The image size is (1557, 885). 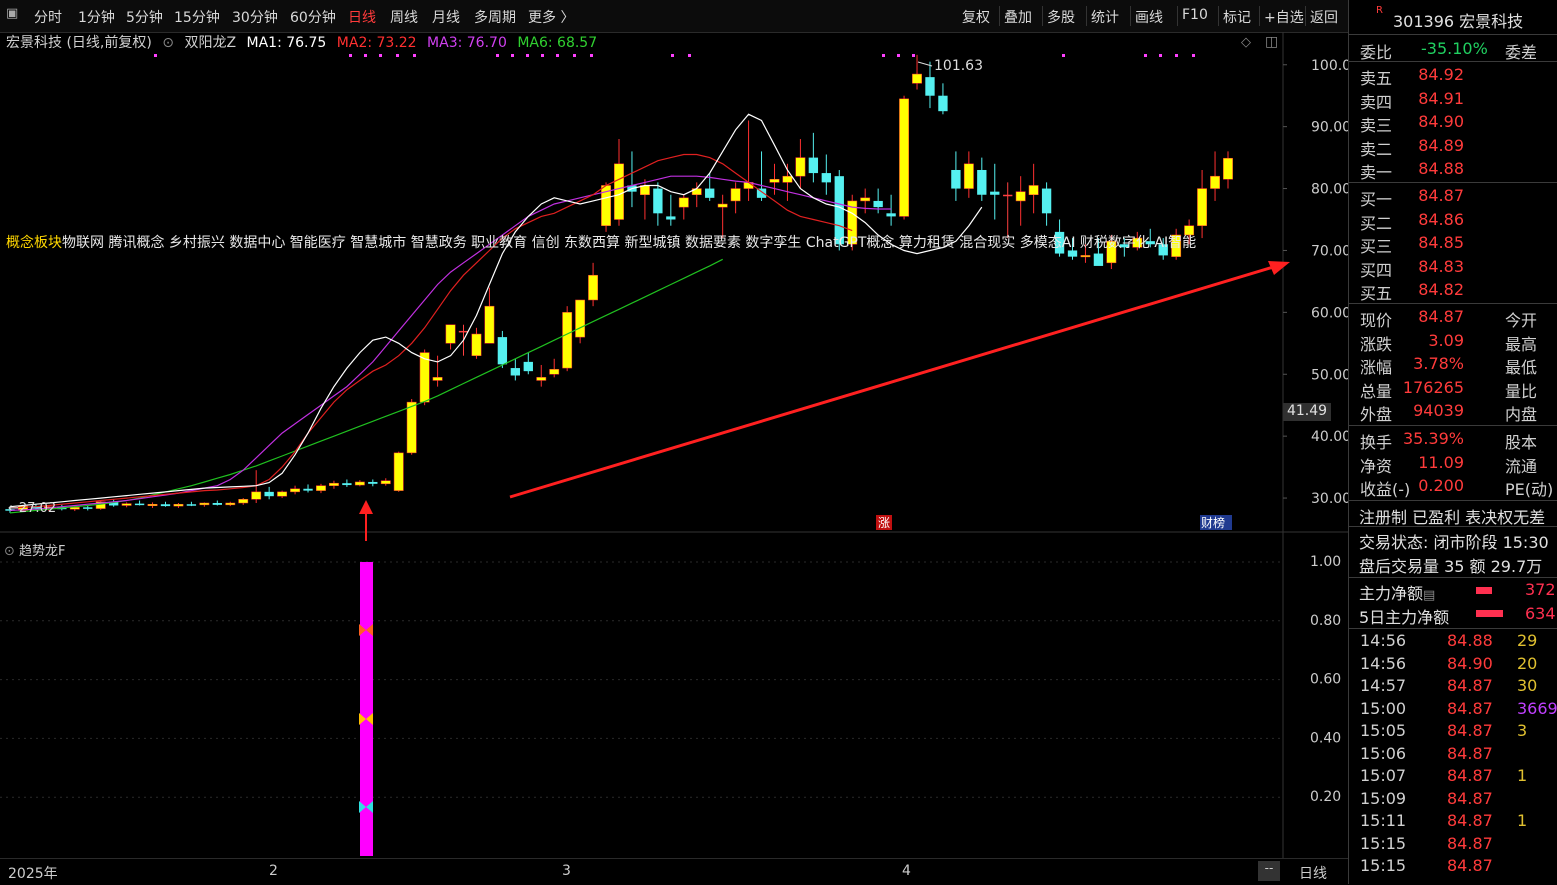 What do you see at coordinates (362, 17) in the screenshot?
I see `period-tab: 日线` at bounding box center [362, 17].